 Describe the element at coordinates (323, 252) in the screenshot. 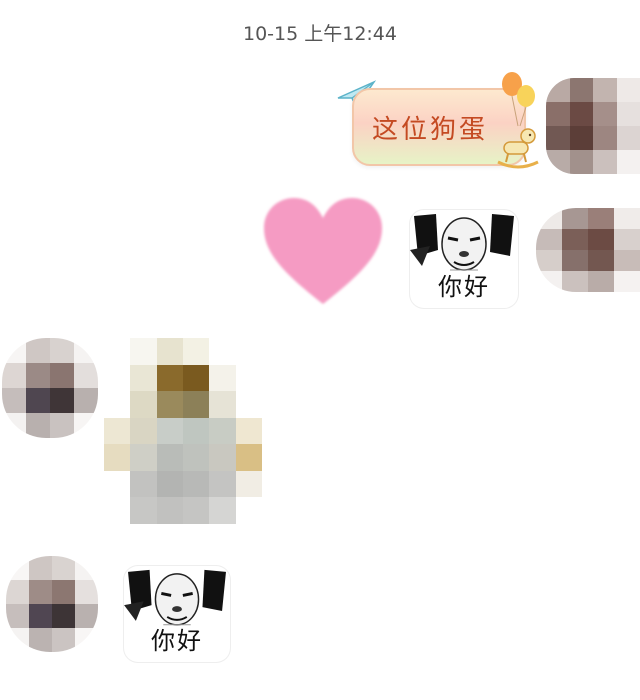

I see `pink-heart-icon` at that location.